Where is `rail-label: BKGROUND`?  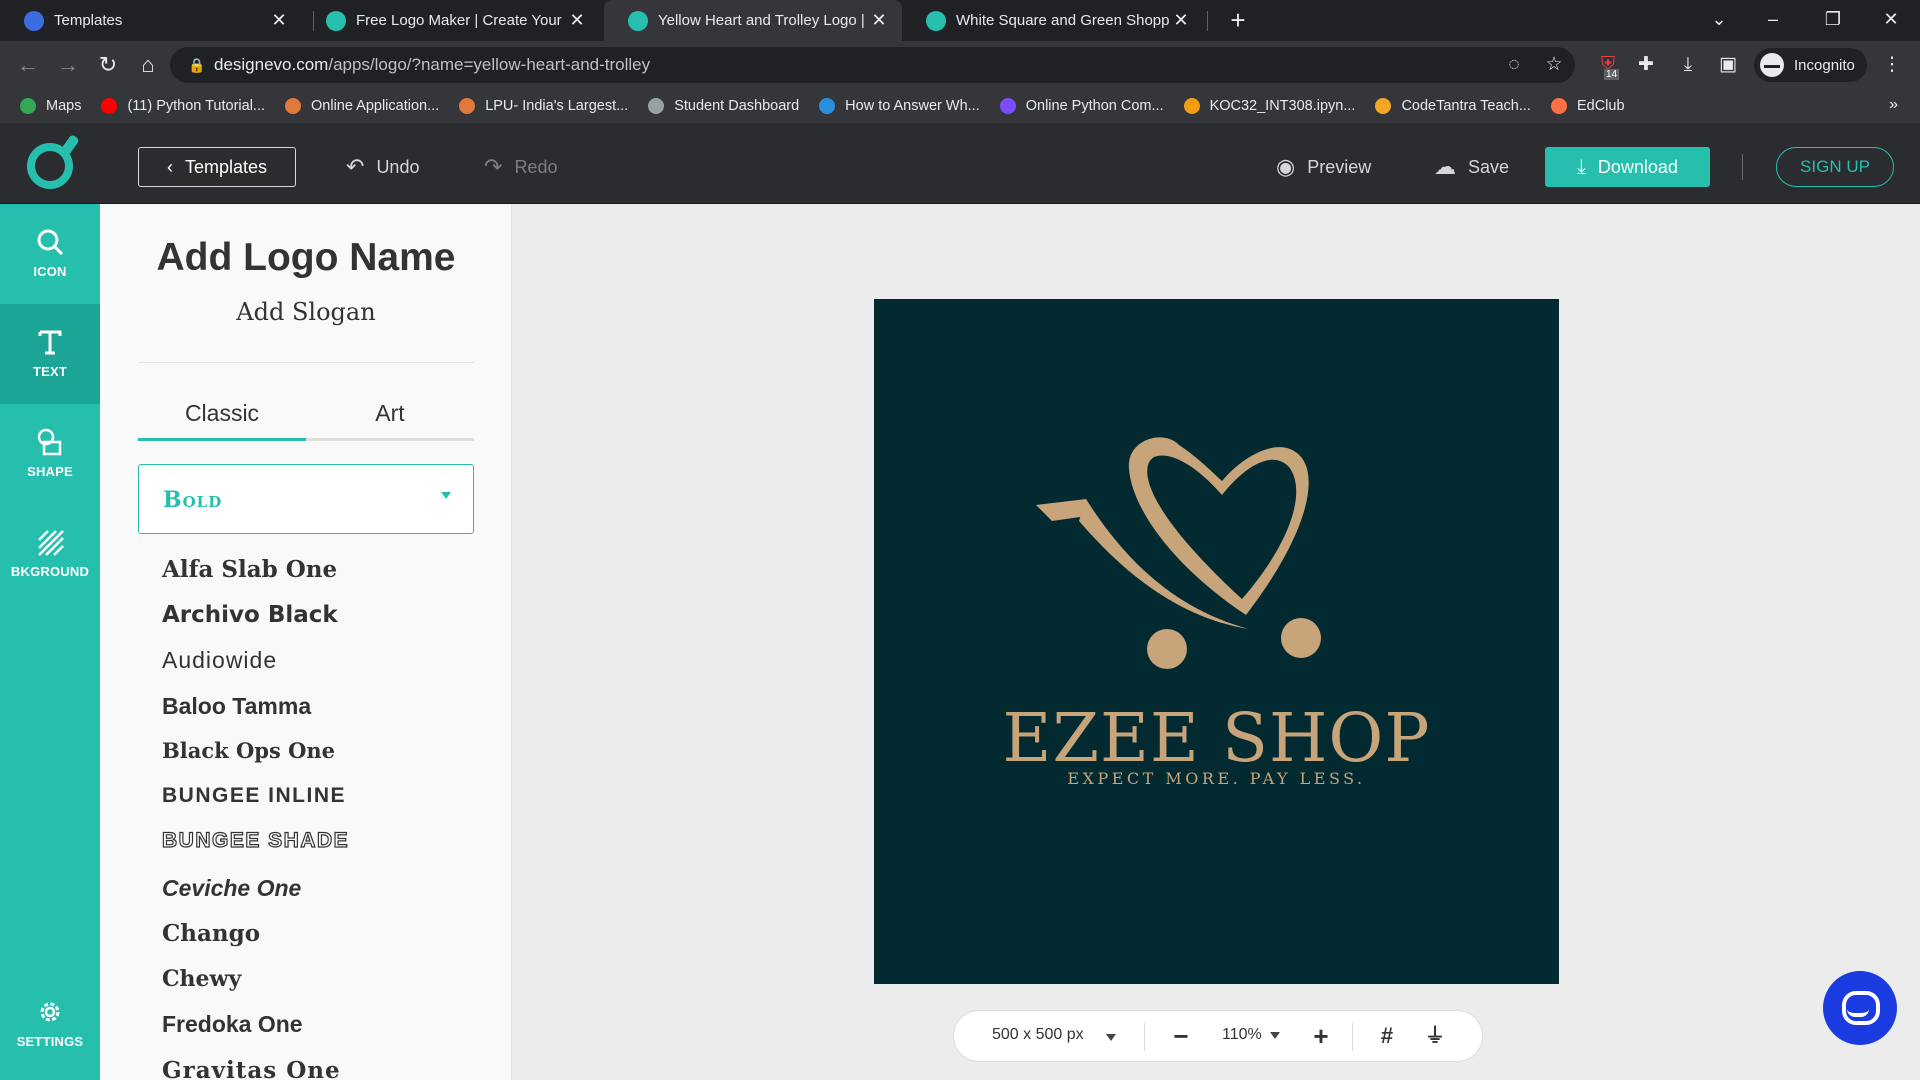 rail-label: BKGROUND is located at coordinates (50, 571).